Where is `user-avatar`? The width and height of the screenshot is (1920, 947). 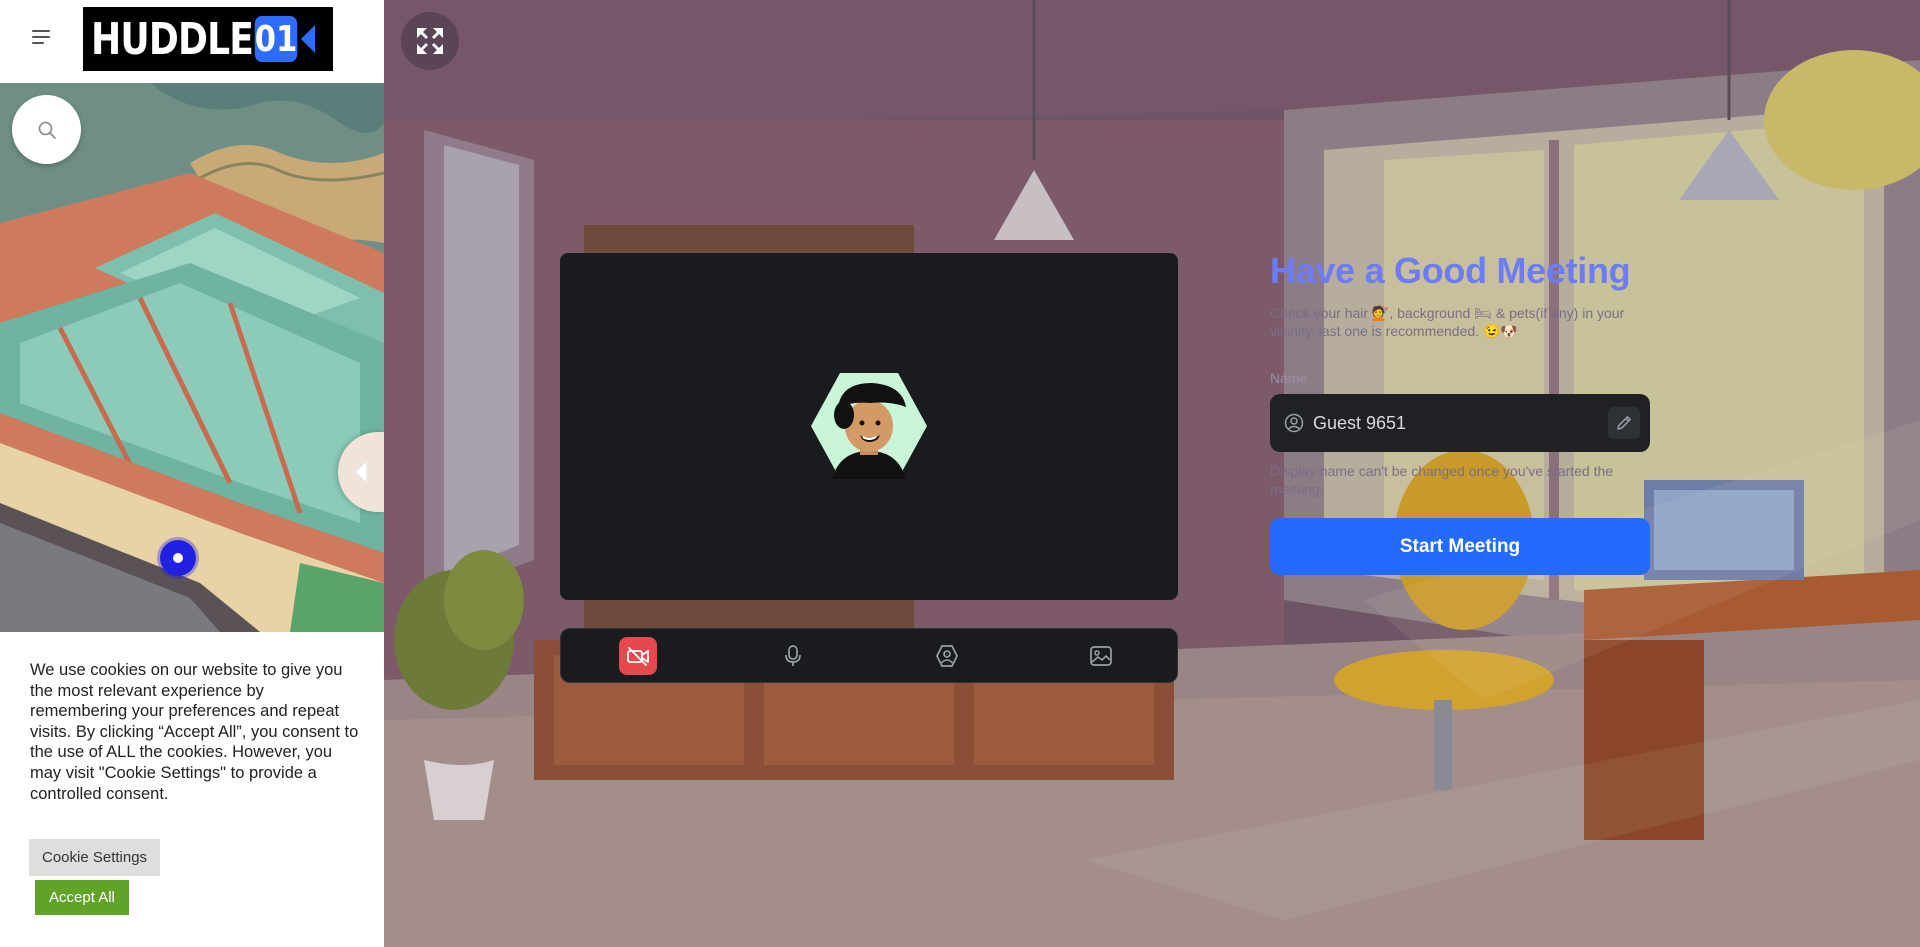 user-avatar is located at coordinates (869, 426).